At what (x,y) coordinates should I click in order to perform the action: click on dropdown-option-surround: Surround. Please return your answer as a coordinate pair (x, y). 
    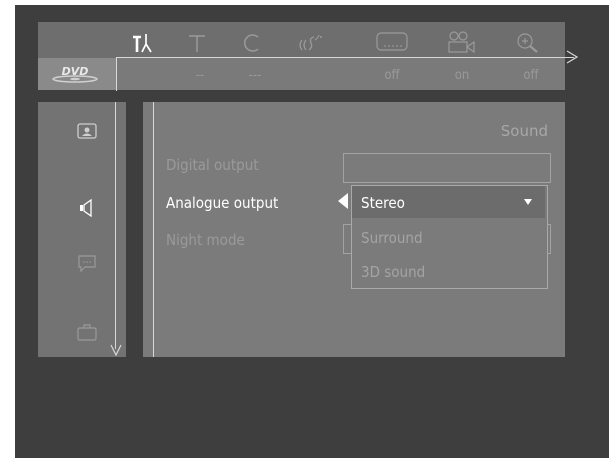
    Looking at the image, I should click on (392, 238).